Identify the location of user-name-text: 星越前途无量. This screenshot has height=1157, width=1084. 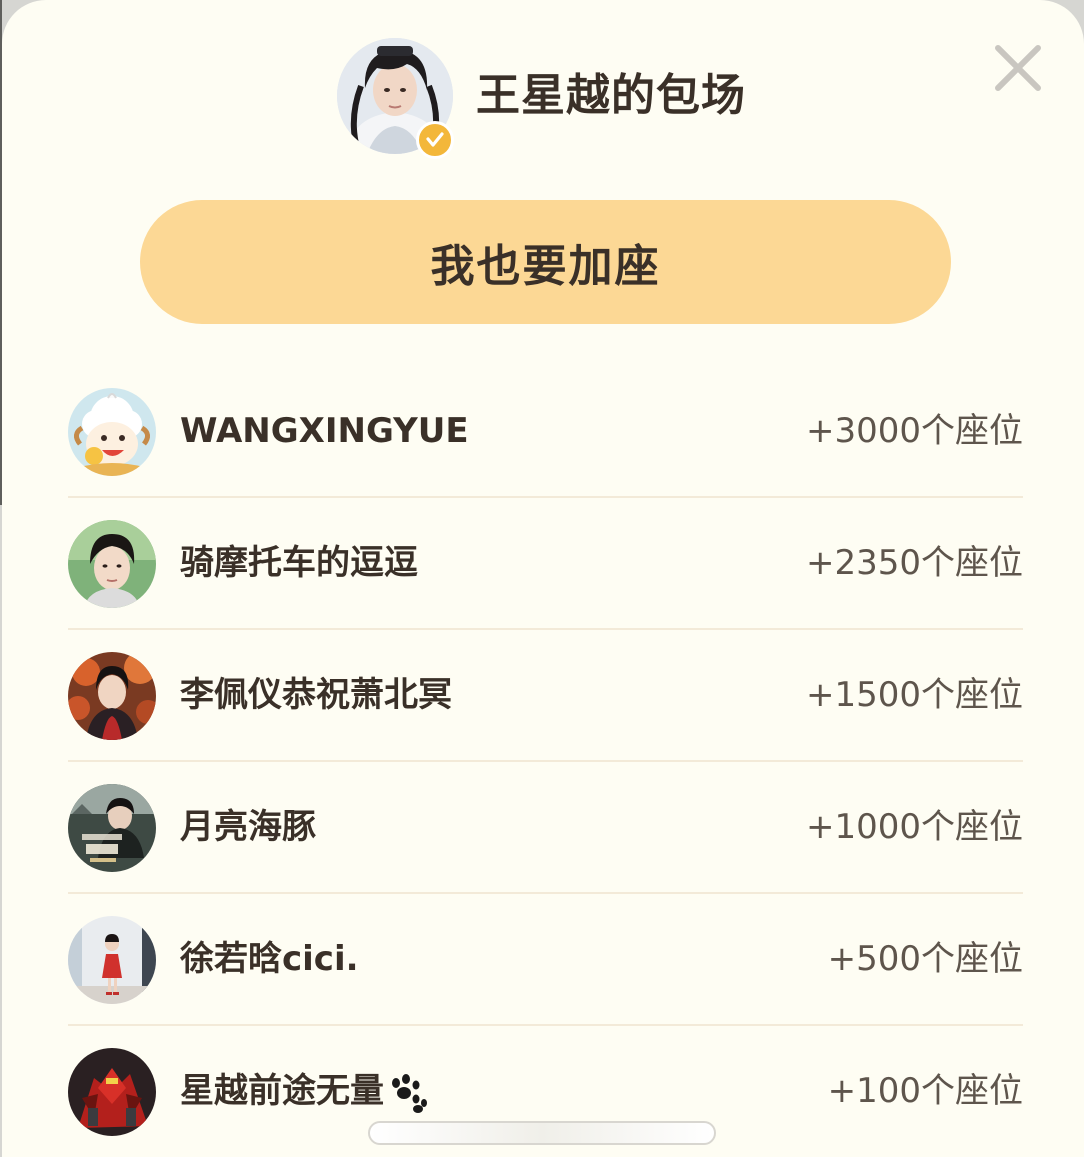
(282, 1091).